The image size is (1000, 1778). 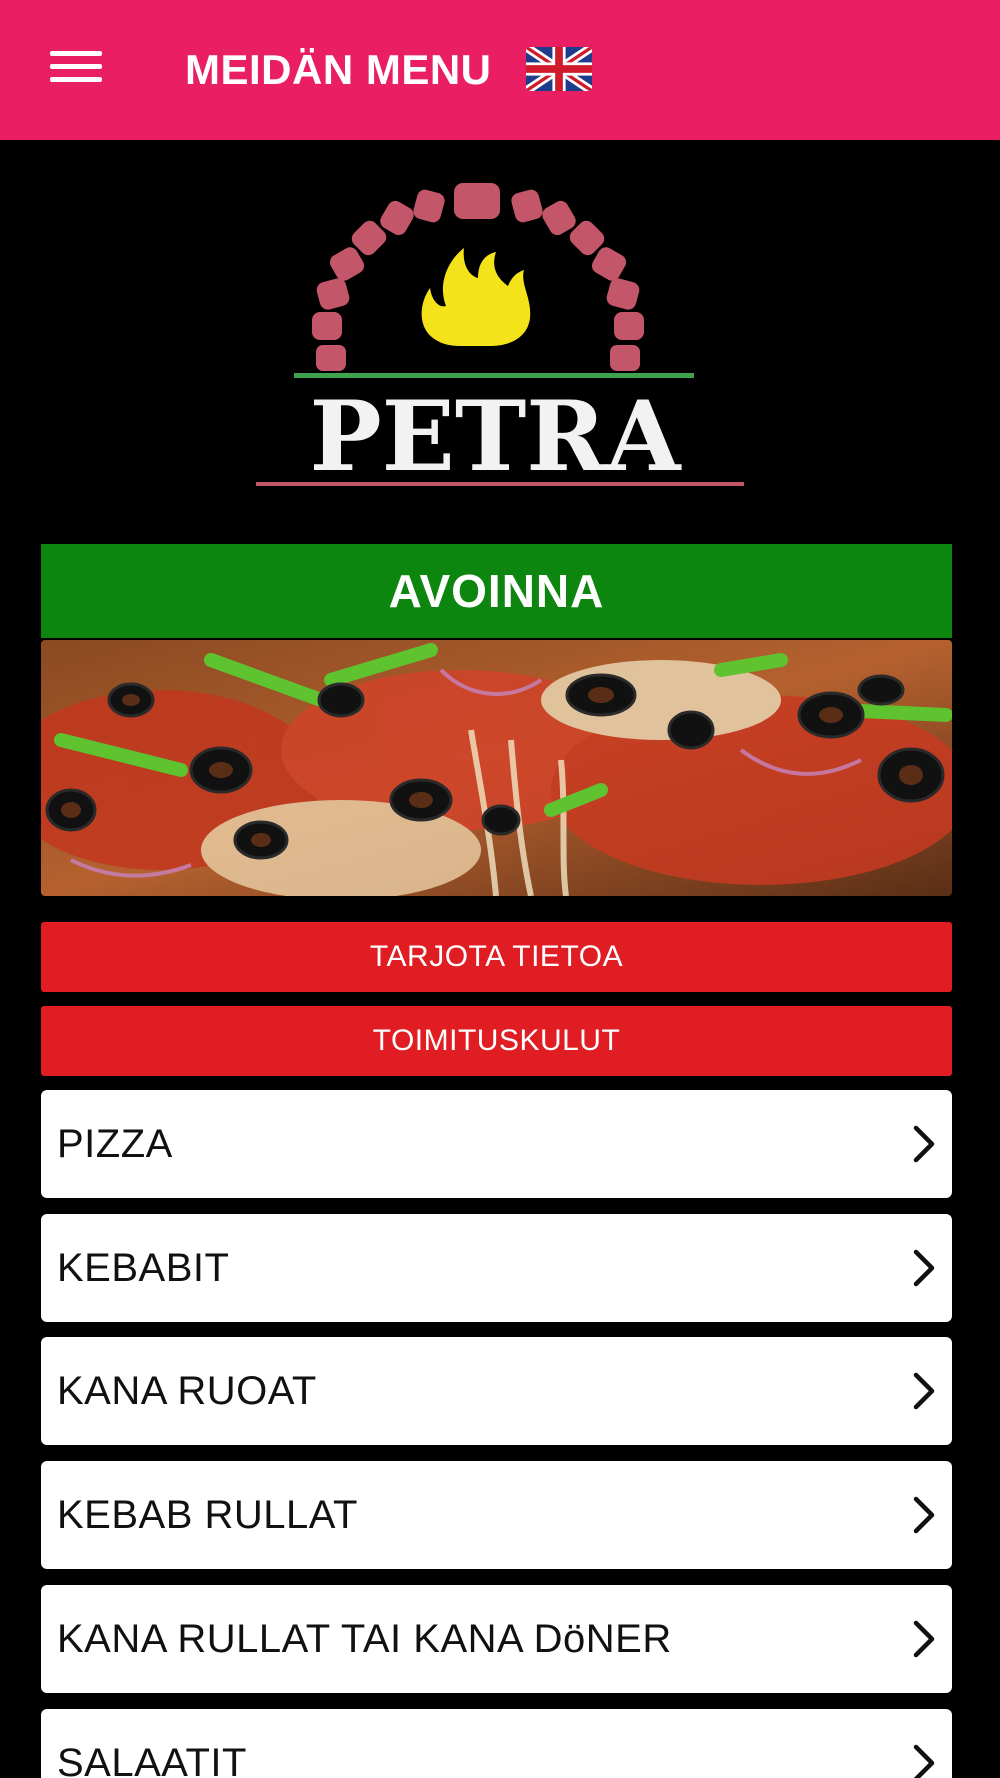 What do you see at coordinates (559, 69) in the screenshot?
I see `uk-flag-icon` at bounding box center [559, 69].